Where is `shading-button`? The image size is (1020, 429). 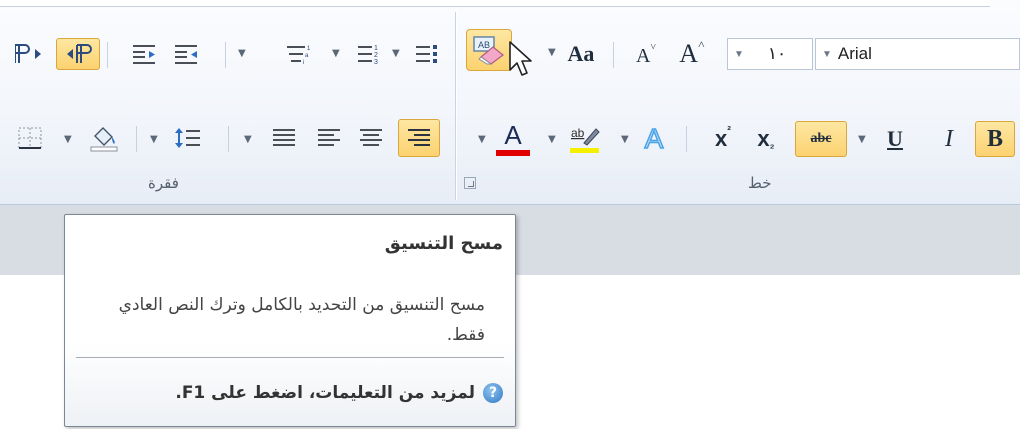 shading-button is located at coordinates (104, 138).